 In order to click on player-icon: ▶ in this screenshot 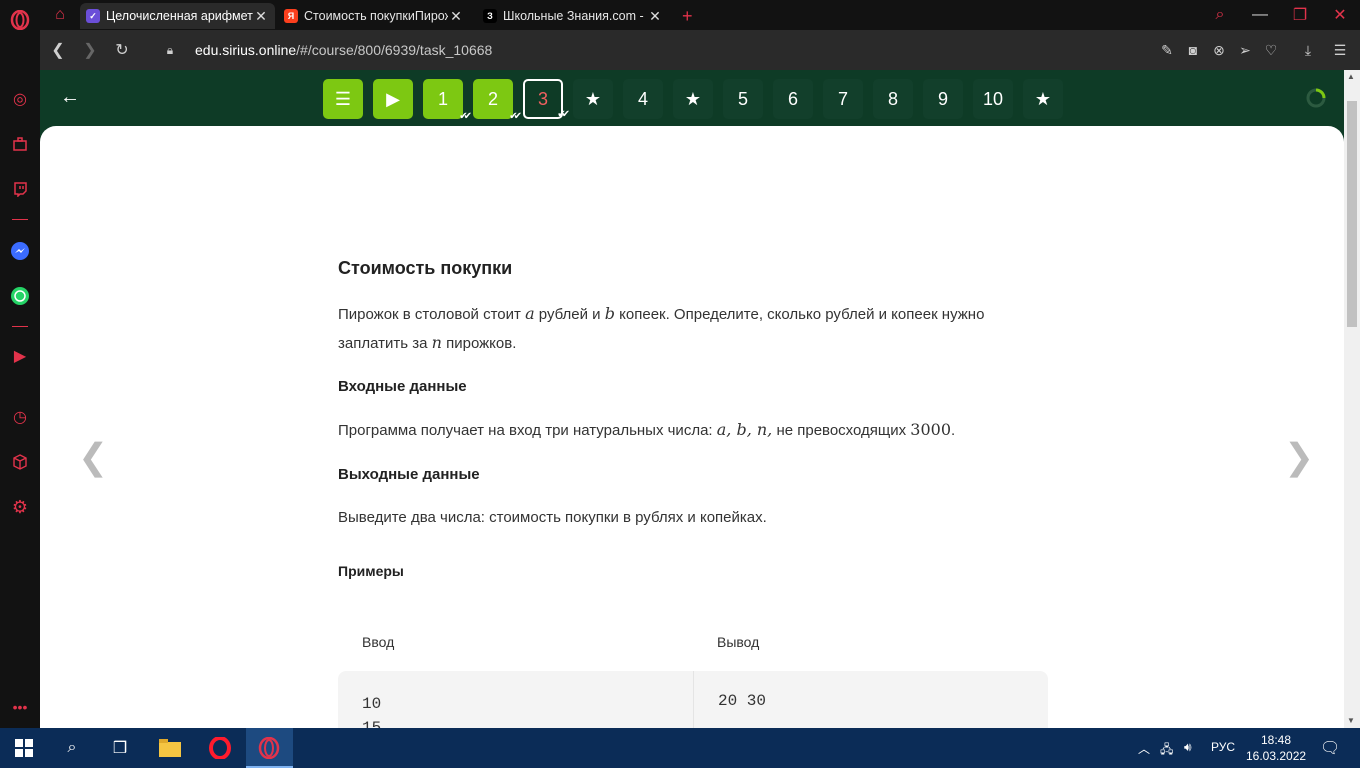, I will do `click(20, 356)`.